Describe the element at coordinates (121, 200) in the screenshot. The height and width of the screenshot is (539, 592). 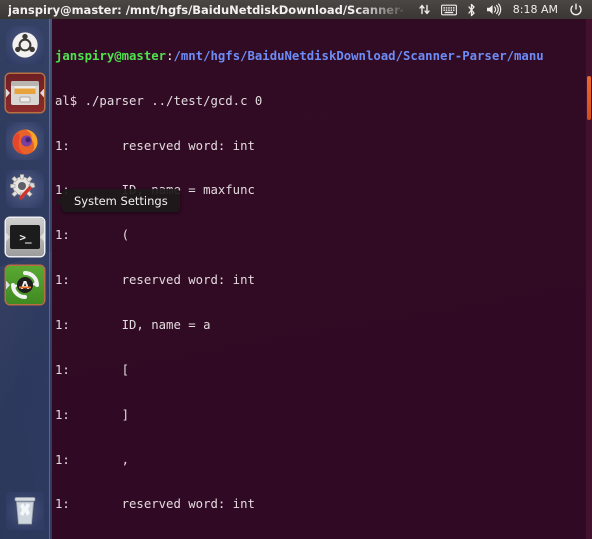
I see `tooltip-label: System Settings` at that location.